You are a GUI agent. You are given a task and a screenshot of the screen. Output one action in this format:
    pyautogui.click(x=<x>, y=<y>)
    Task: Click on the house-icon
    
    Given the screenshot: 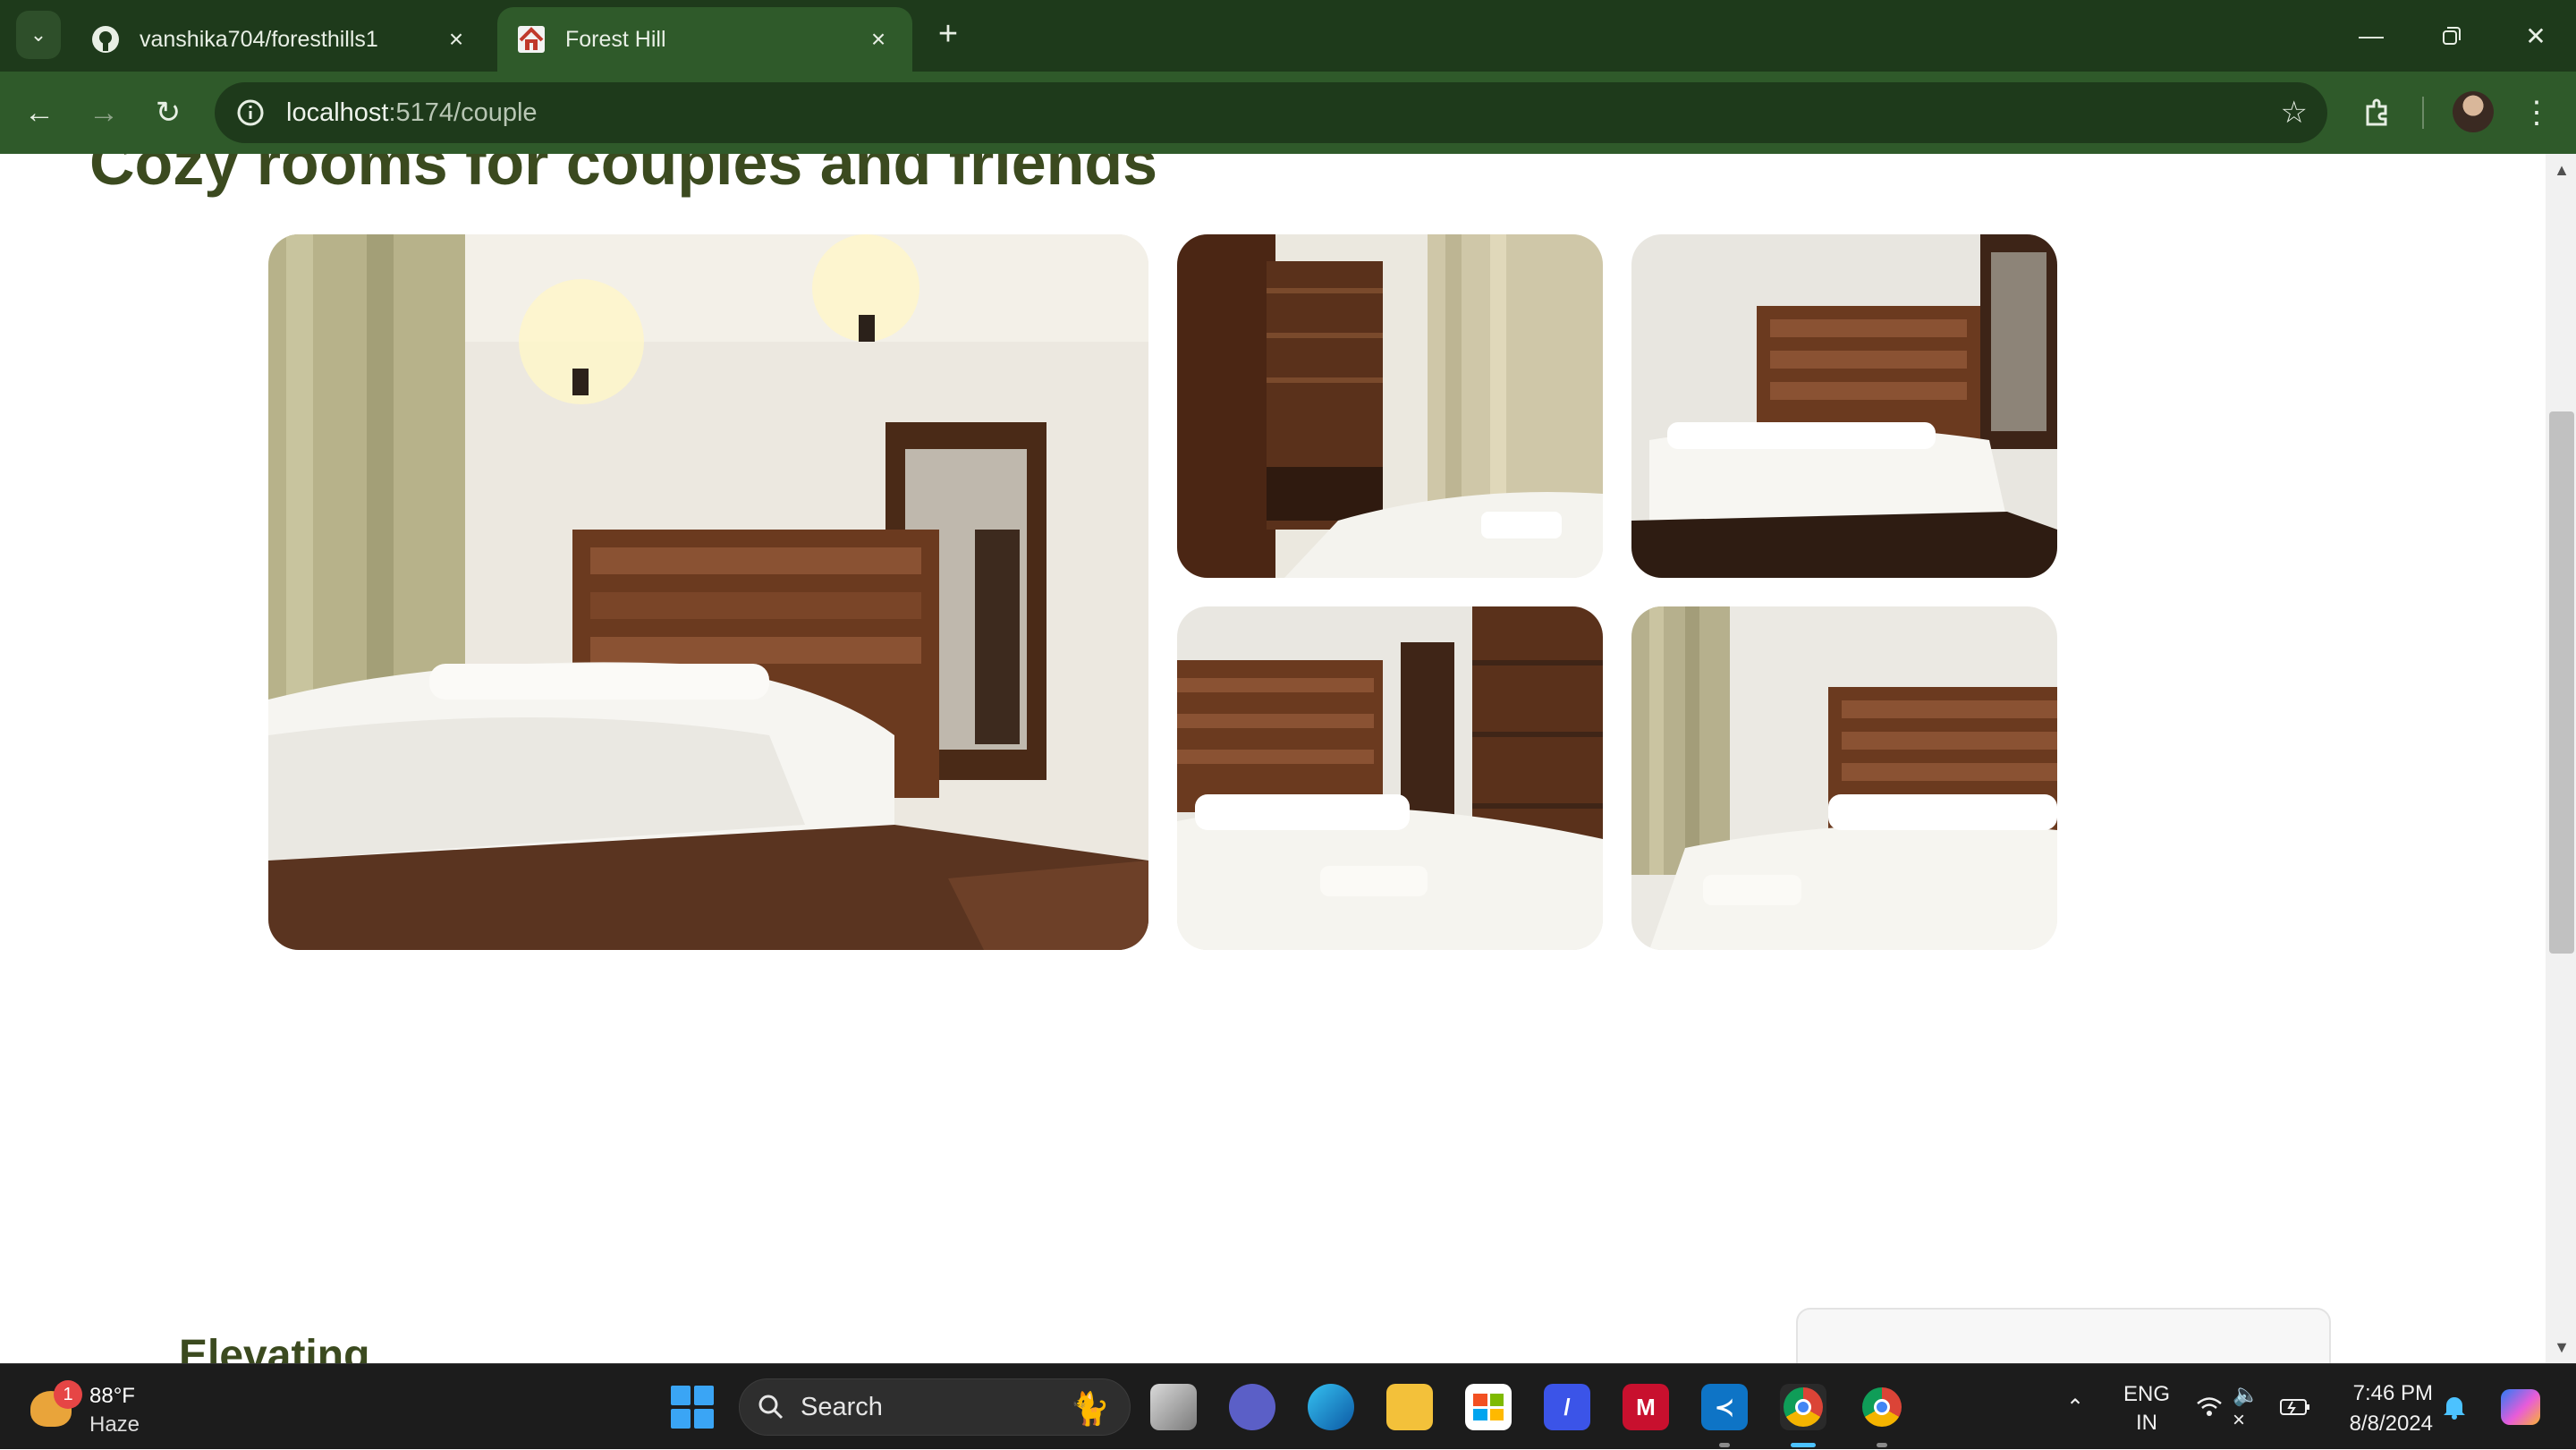 What is the action you would take?
    pyautogui.click(x=531, y=39)
    